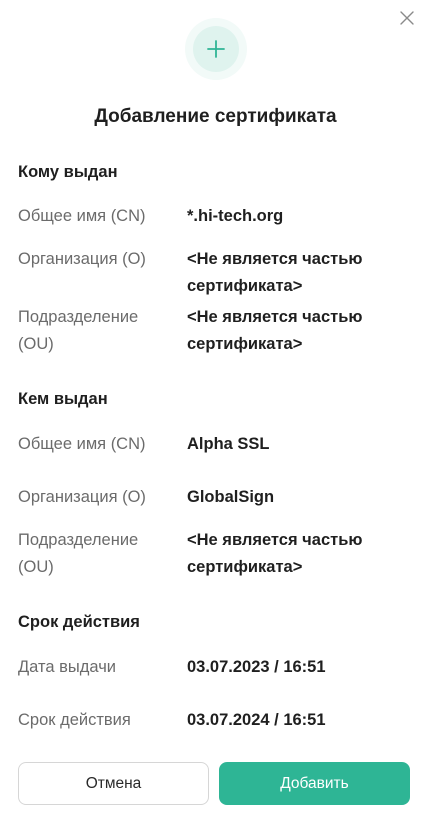 Image resolution: width=431 pixels, height=824 pixels. I want to click on expiry-date-value: 03.07.2024 / 16:51, so click(256, 720).